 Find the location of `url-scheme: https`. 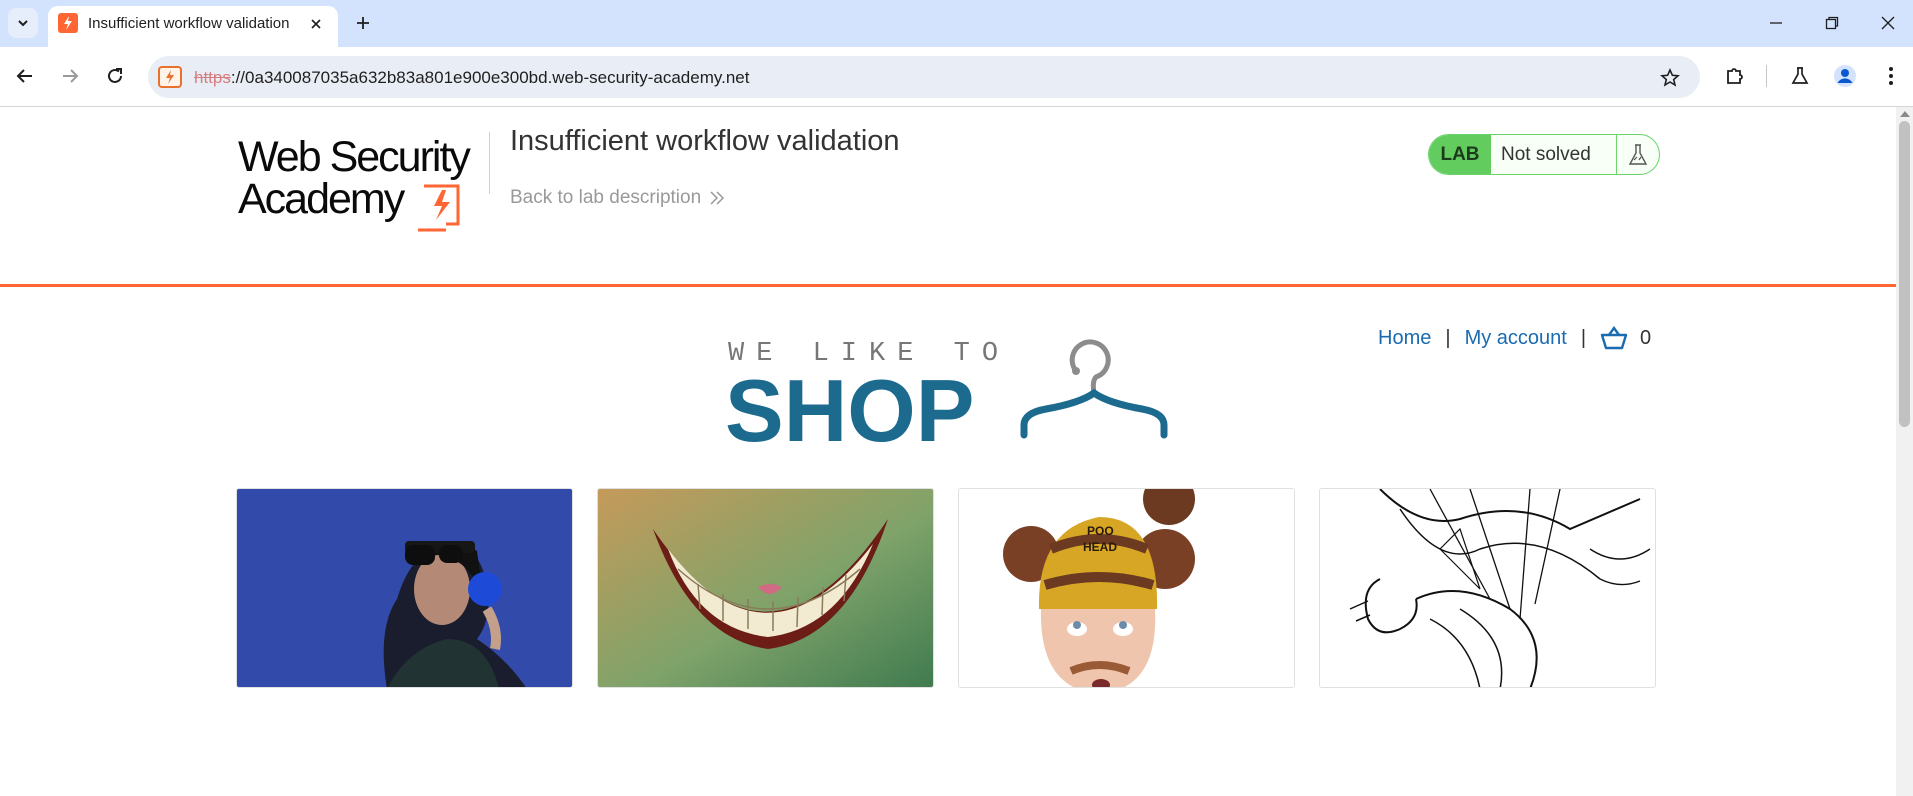

url-scheme: https is located at coordinates (212, 77).